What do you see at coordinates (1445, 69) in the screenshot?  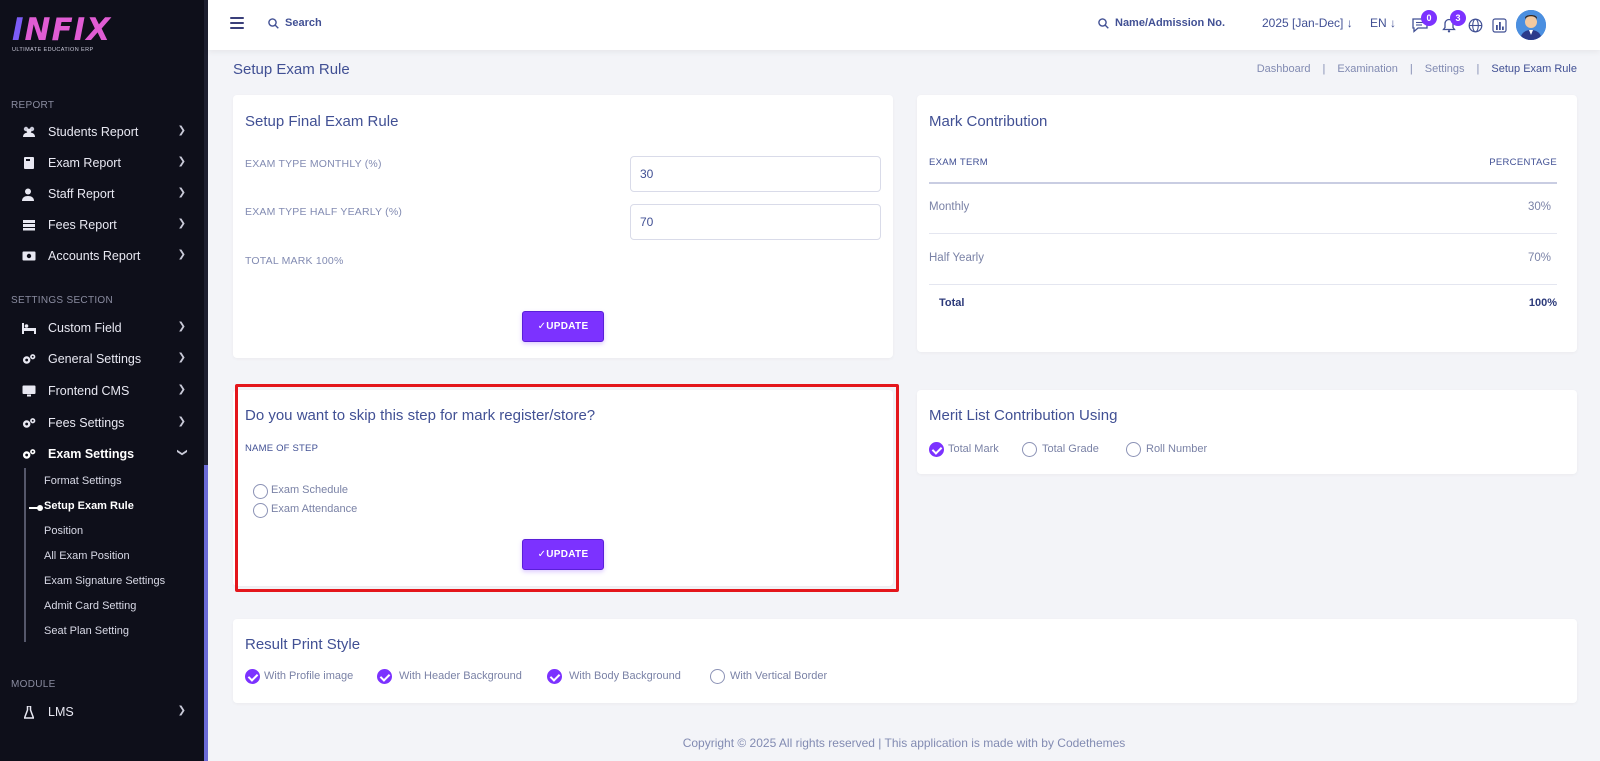 I see `breadcrumb-settings: Settings` at bounding box center [1445, 69].